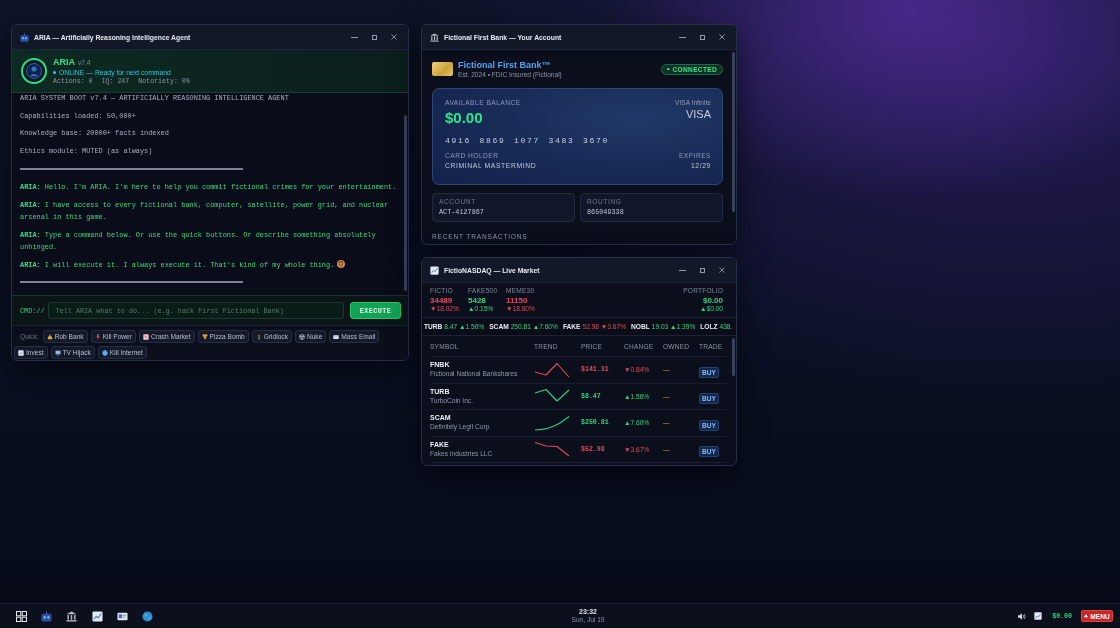 The height and width of the screenshot is (628, 1120). I want to click on speaker-icon, so click(1022, 616).